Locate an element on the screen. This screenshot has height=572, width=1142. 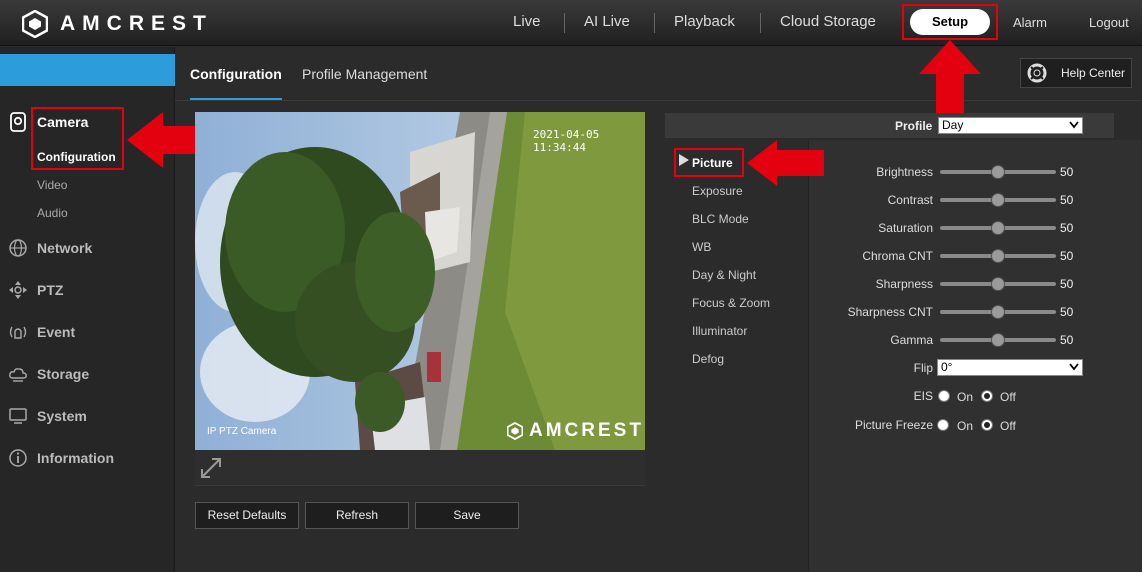
camera-icon is located at coordinates (18, 122).